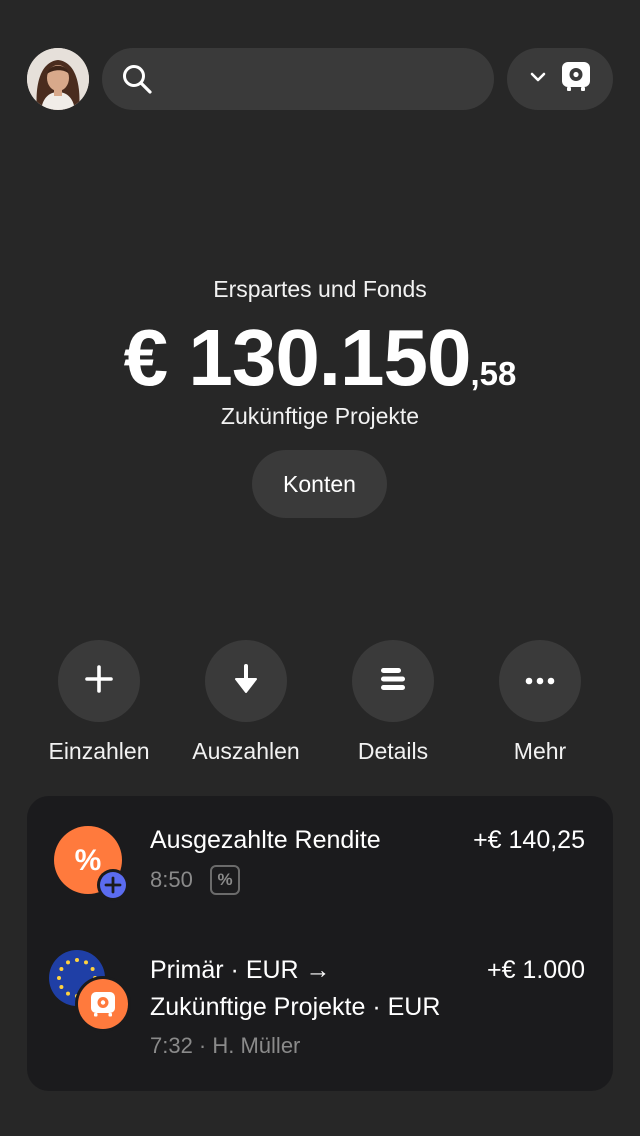 Image resolution: width=640 pixels, height=1136 pixels. What do you see at coordinates (319, 484) in the screenshot?
I see `accounts-button: Konten` at bounding box center [319, 484].